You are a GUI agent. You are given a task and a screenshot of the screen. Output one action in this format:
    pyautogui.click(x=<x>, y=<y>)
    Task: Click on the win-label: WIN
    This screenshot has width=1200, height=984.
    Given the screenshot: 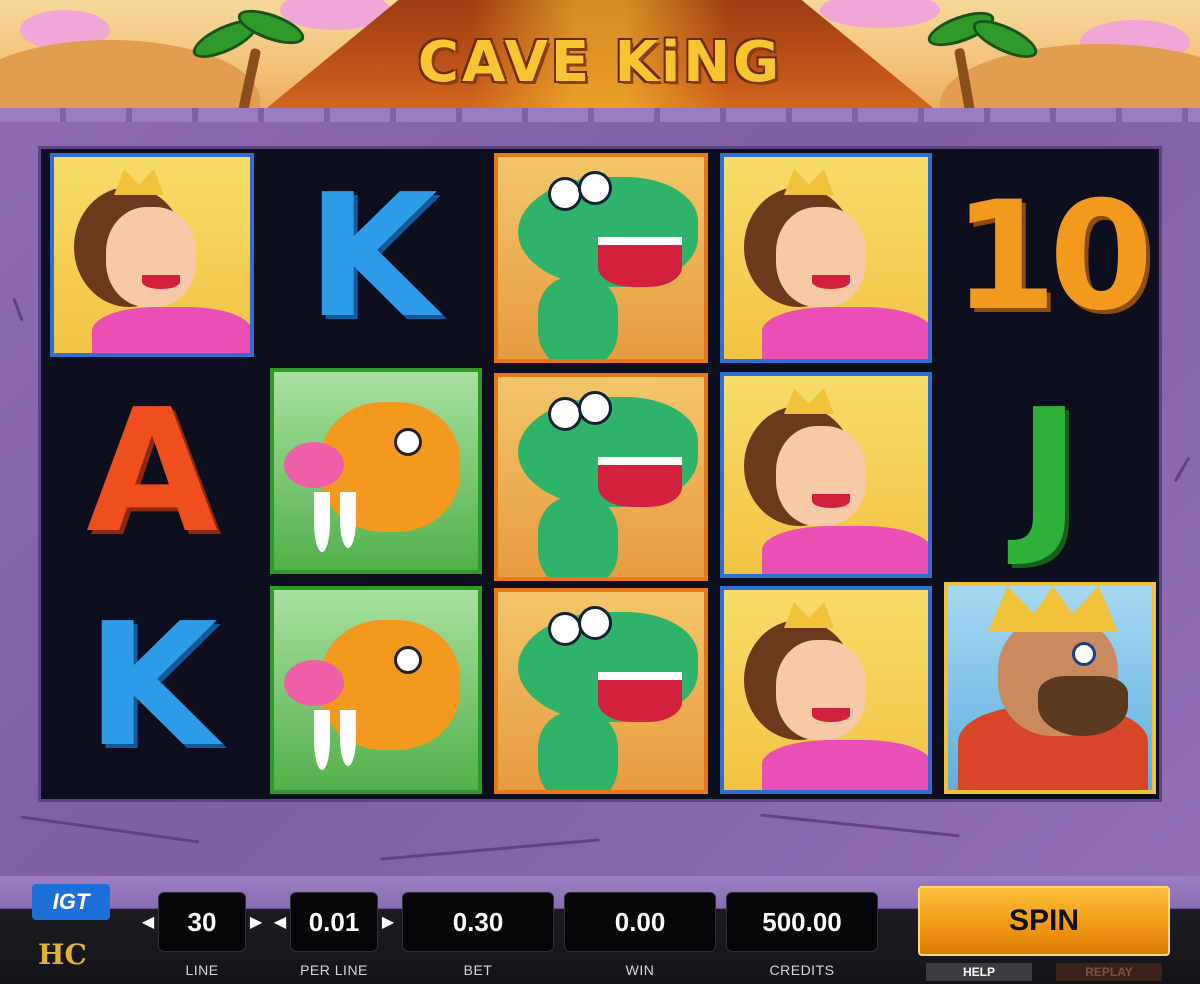 What is the action you would take?
    pyautogui.click(x=640, y=970)
    